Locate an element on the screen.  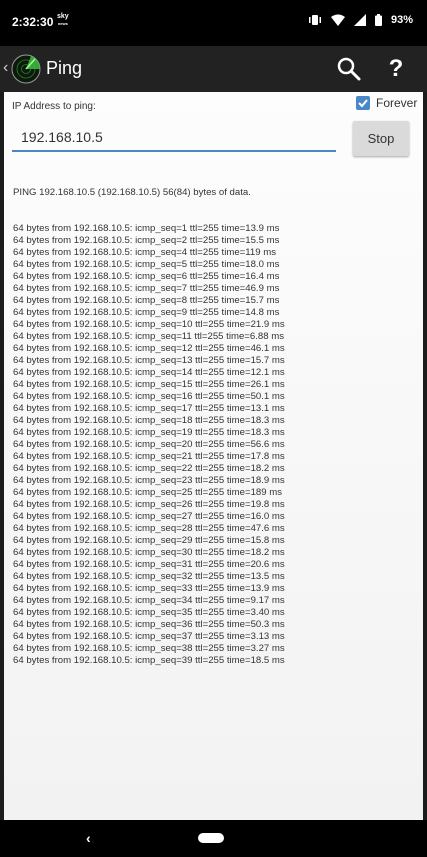
stop-button: Stop is located at coordinates (381, 138).